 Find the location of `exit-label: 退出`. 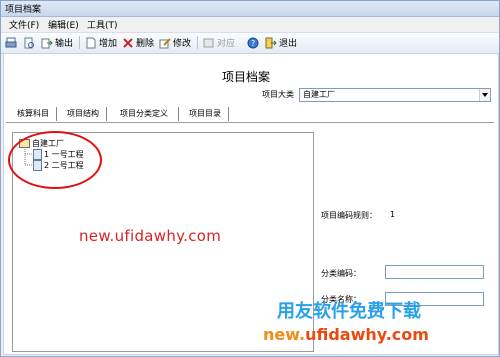

exit-label: 退出 is located at coordinates (288, 44).